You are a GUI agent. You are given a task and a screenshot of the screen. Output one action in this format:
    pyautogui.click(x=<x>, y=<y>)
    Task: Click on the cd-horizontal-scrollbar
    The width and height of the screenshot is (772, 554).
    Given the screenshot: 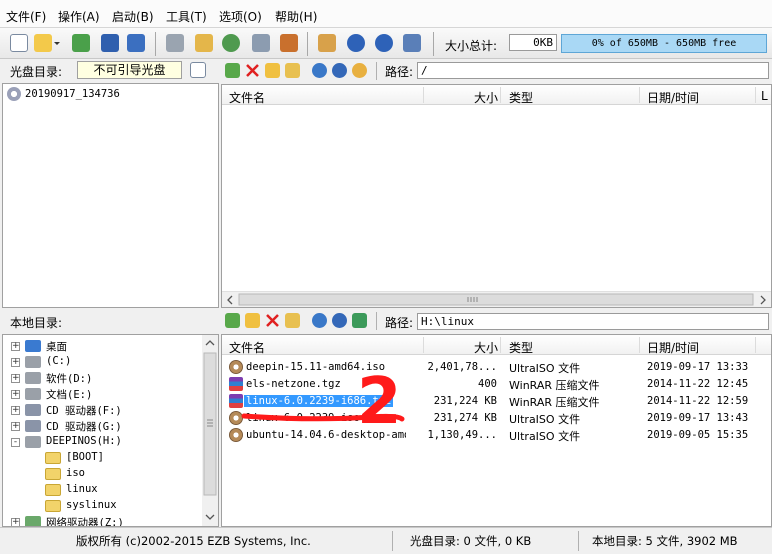 What is the action you would take?
    pyautogui.click(x=496, y=299)
    